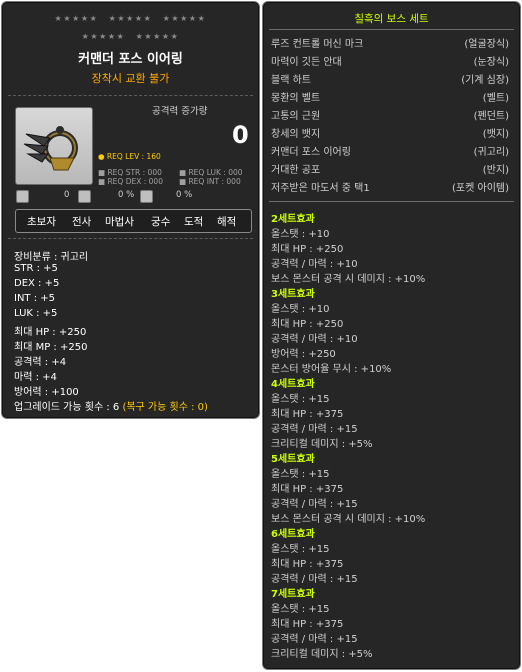  I want to click on job-pirate: 해적, so click(227, 222).